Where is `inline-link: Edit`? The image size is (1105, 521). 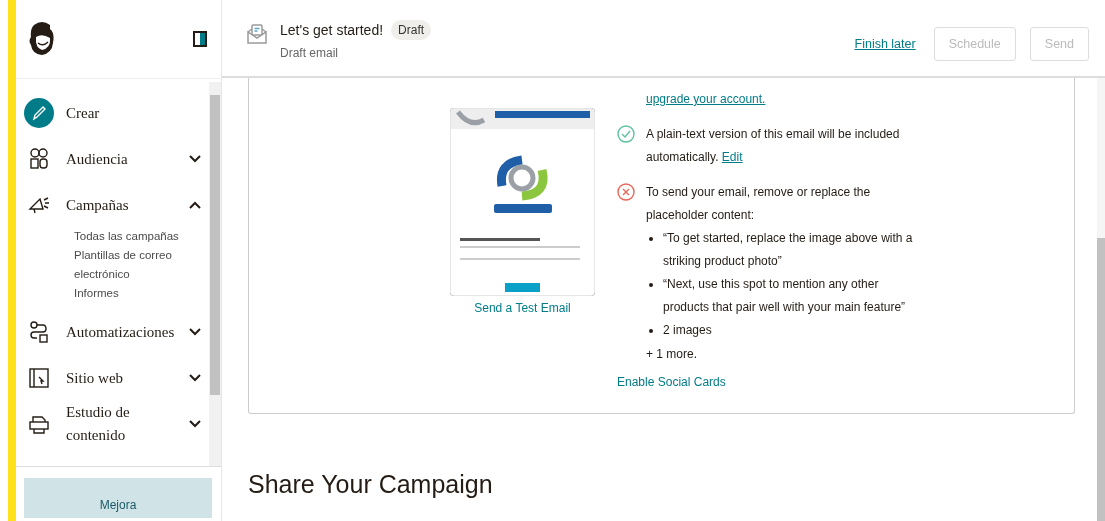
inline-link: Edit is located at coordinates (732, 157).